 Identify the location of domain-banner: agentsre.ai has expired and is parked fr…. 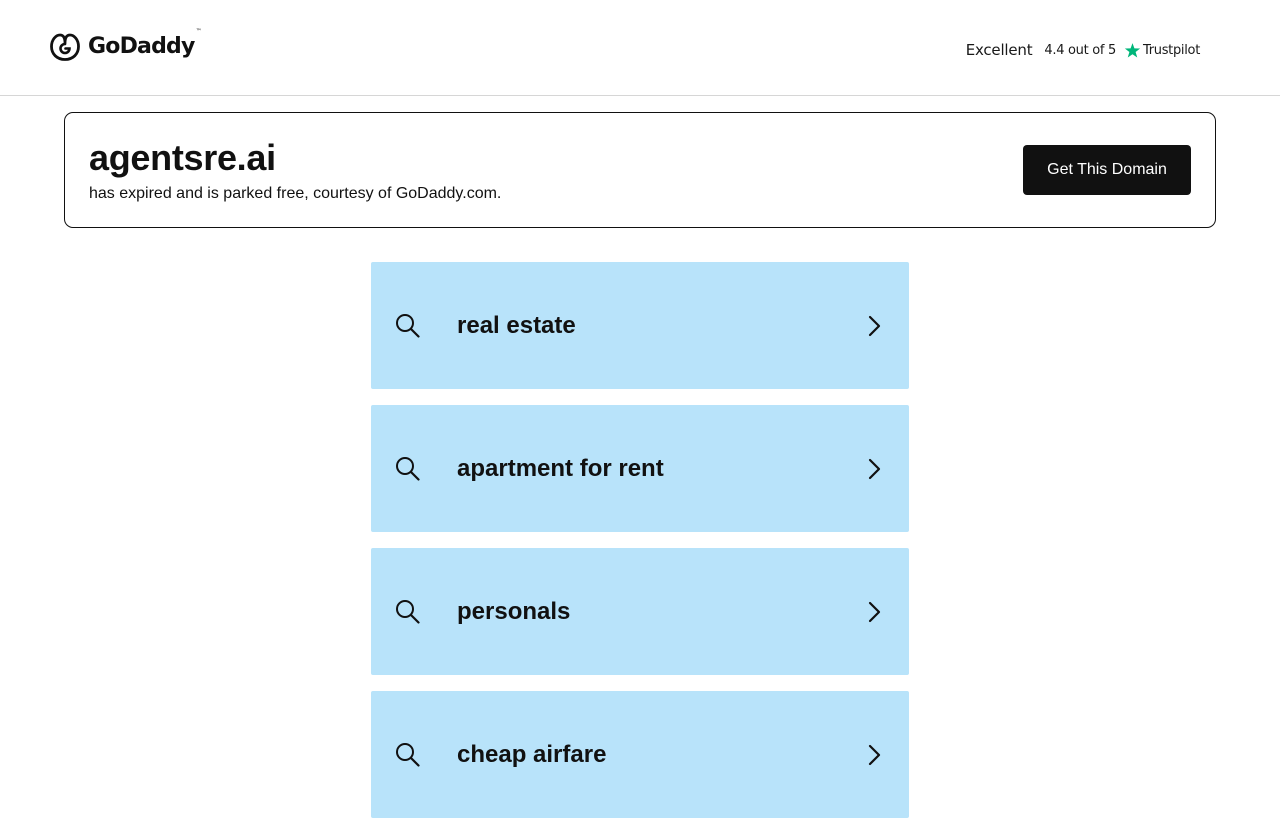
(640, 170).